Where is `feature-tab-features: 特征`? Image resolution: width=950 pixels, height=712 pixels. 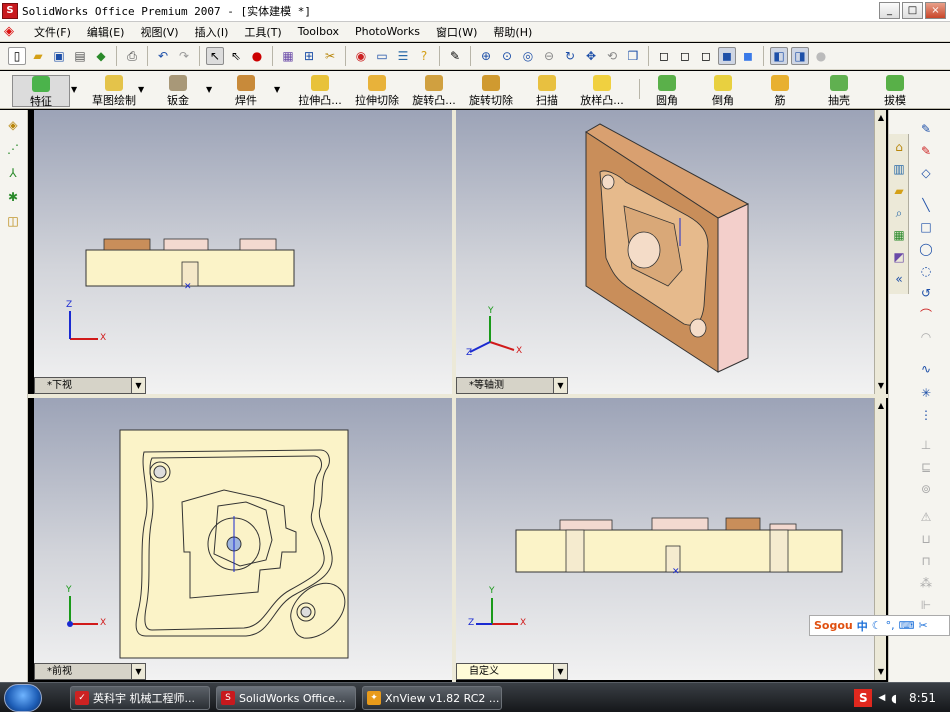
feature-tab-features: 特征 is located at coordinates (41, 91).